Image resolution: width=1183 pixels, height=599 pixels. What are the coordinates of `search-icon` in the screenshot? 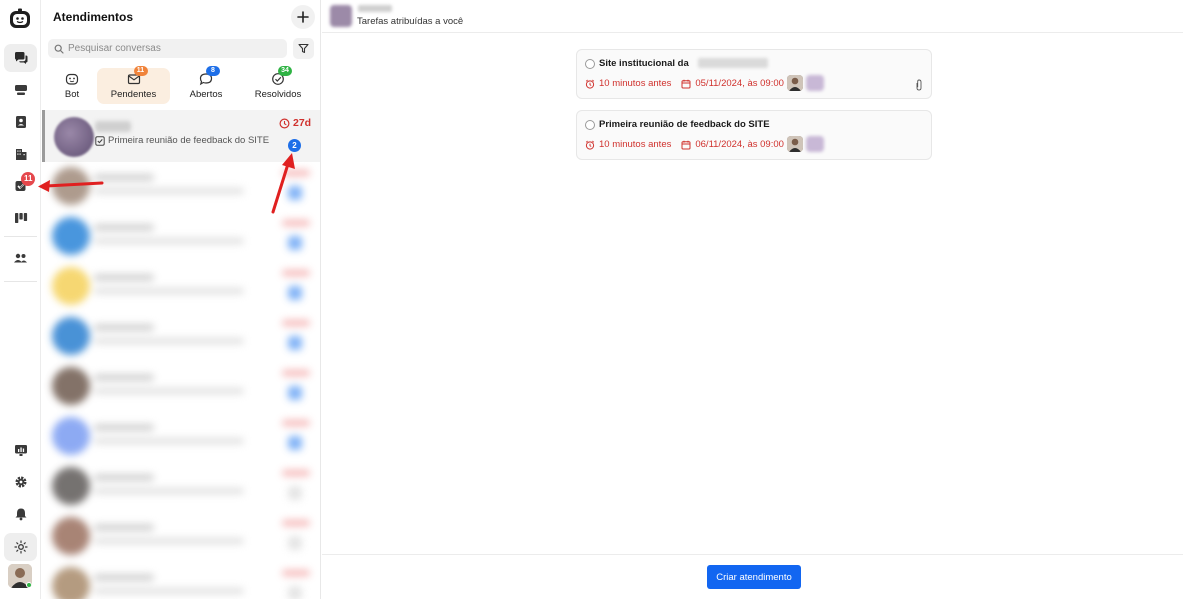 It's located at (59, 49).